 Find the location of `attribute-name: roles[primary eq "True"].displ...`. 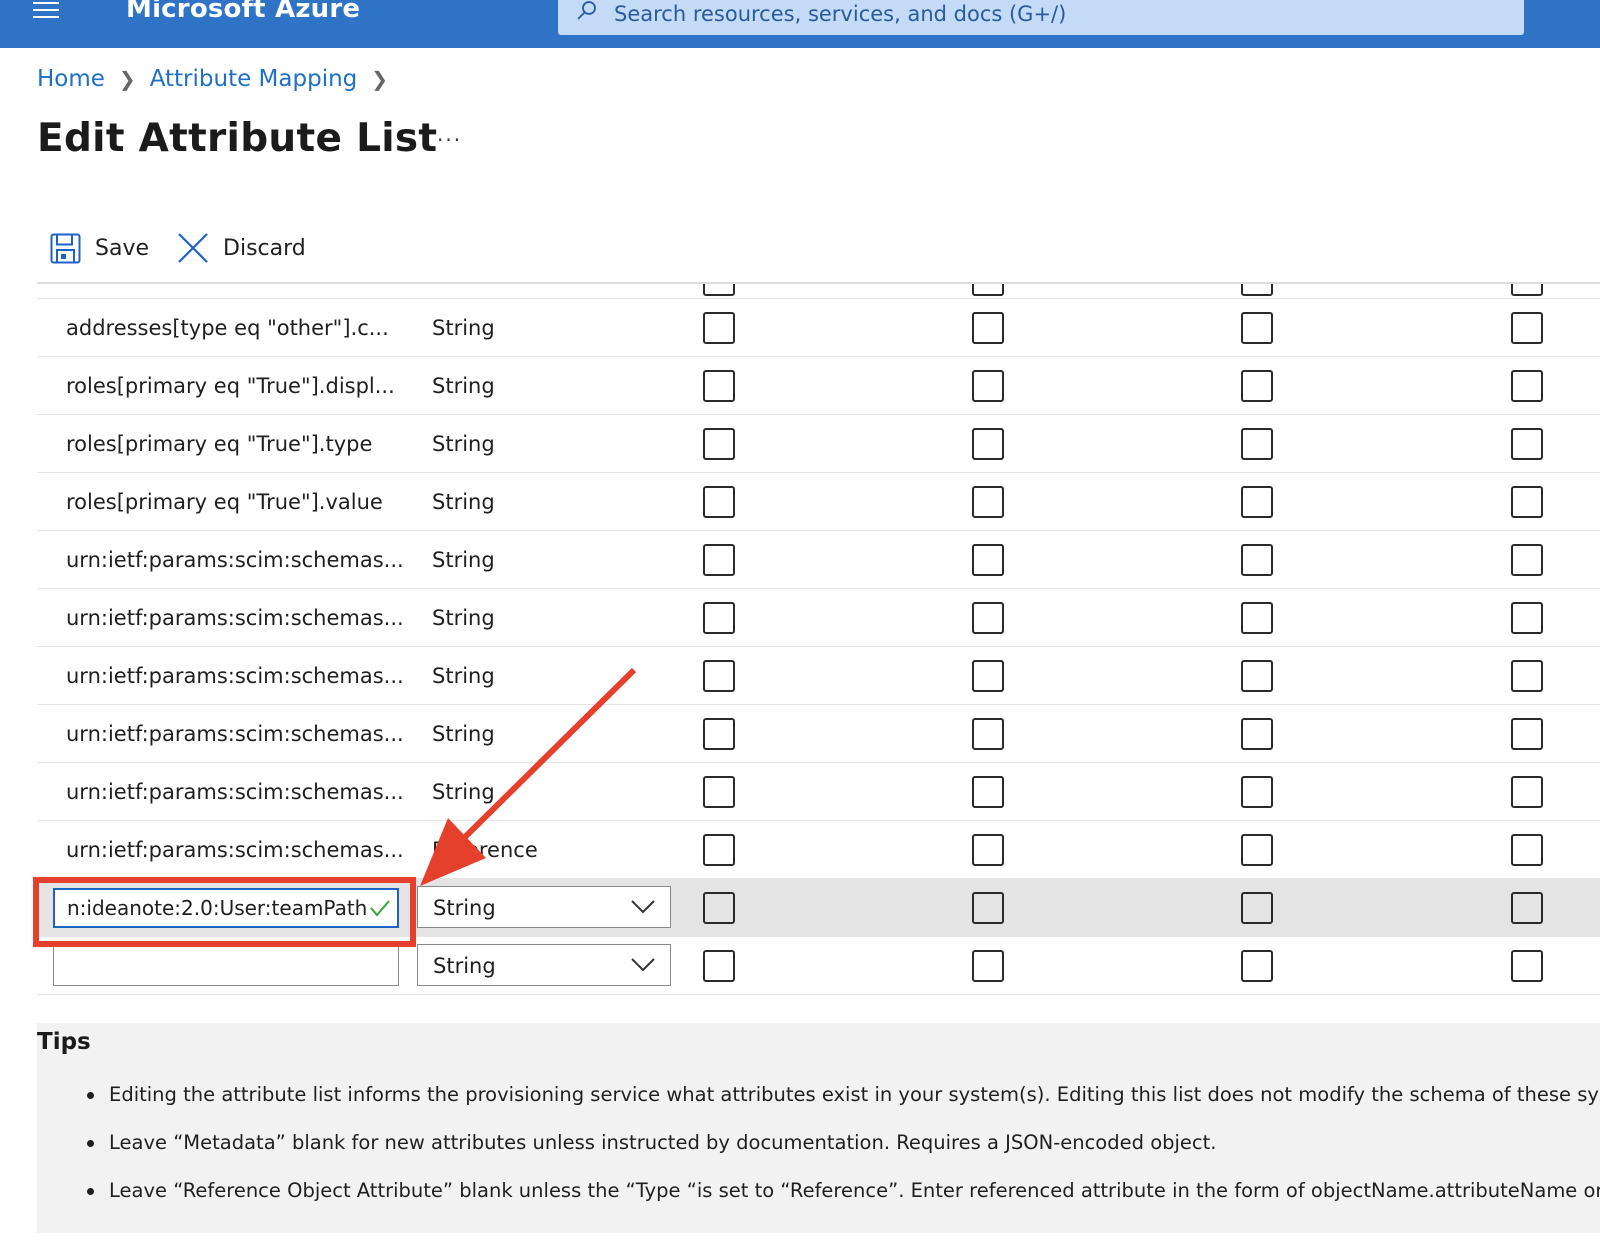

attribute-name: roles[primary eq "True"].displ... is located at coordinates (230, 386).